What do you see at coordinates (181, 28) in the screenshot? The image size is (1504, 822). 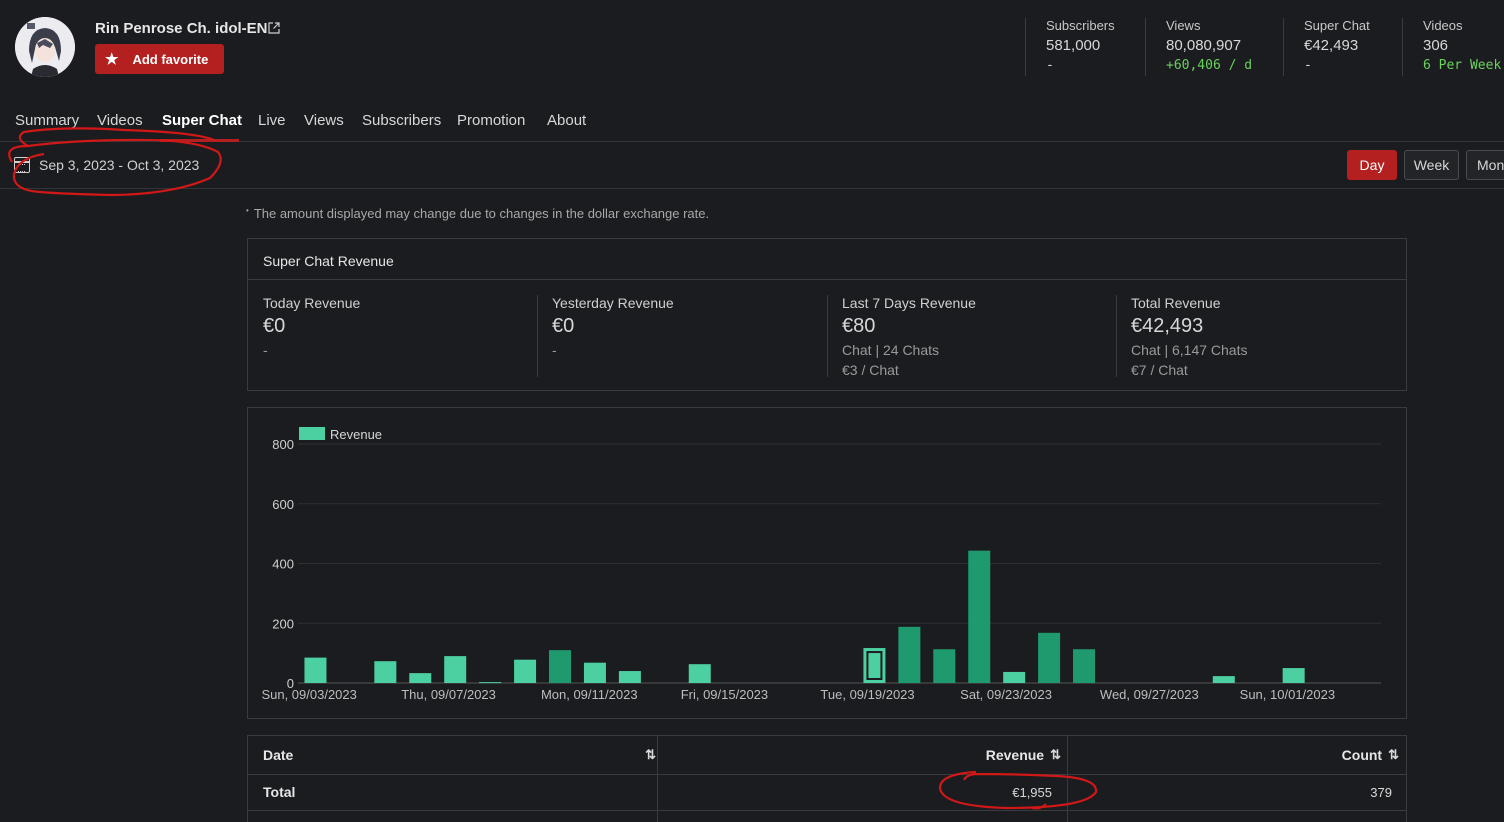 I see `channel-name: Rin Penrose Ch. idol-EN` at bounding box center [181, 28].